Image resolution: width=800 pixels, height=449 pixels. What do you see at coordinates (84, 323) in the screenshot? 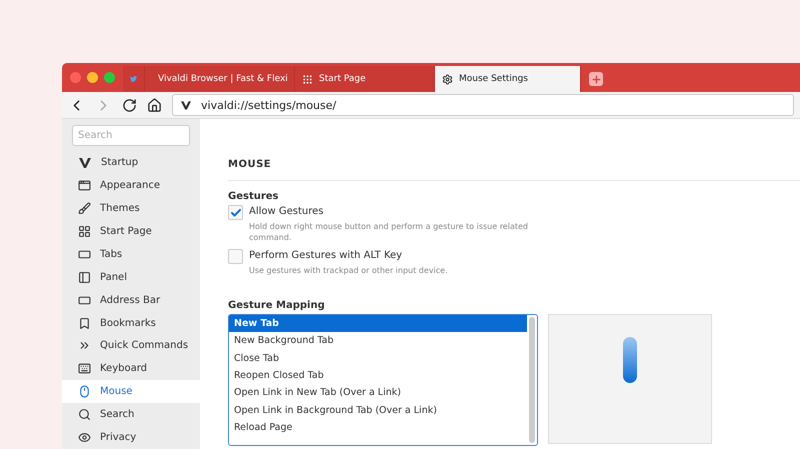
I see `bookmark-icon` at bounding box center [84, 323].